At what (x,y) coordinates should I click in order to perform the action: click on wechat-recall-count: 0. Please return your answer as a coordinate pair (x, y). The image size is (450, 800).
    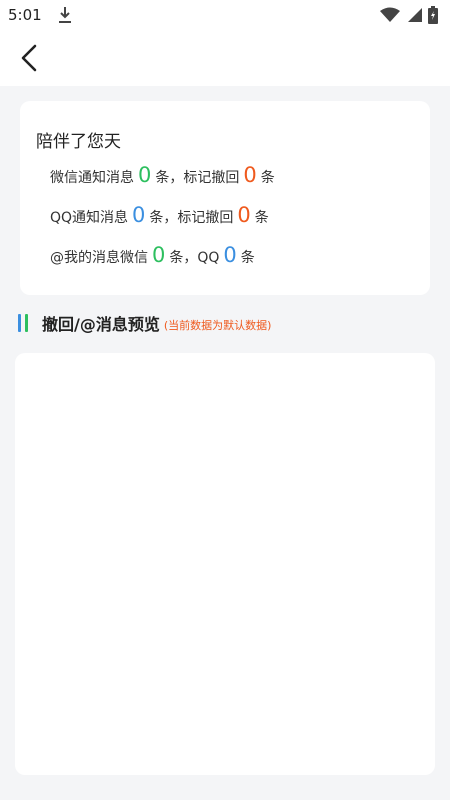
    Looking at the image, I should click on (250, 175).